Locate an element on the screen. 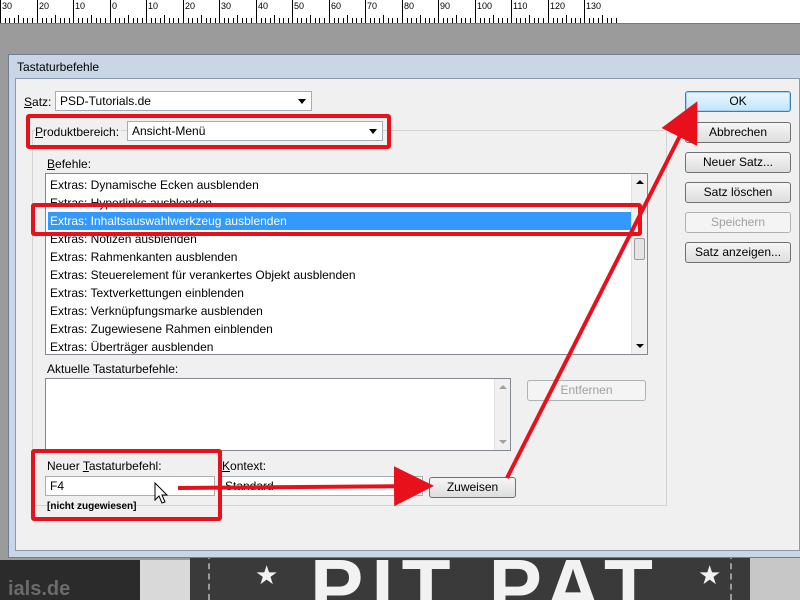 The height and width of the screenshot is (600, 800). befehle-list-item: Extras: Verknüpfungsmarke ausblenden is located at coordinates (340, 311).